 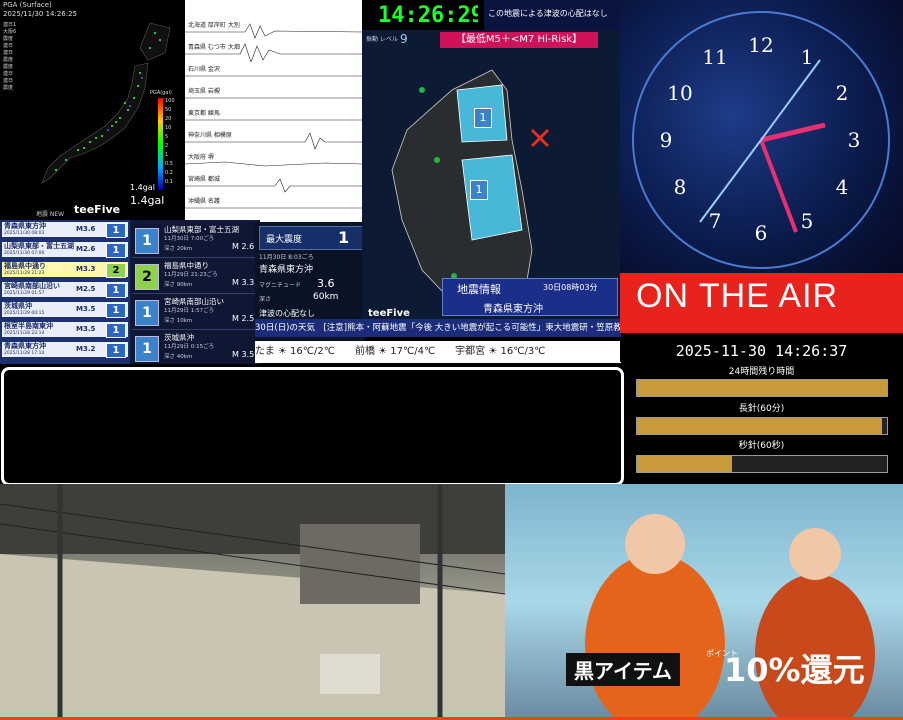 I want to click on waveform-row: 沖縄県 名護, so click(x=273, y=206).